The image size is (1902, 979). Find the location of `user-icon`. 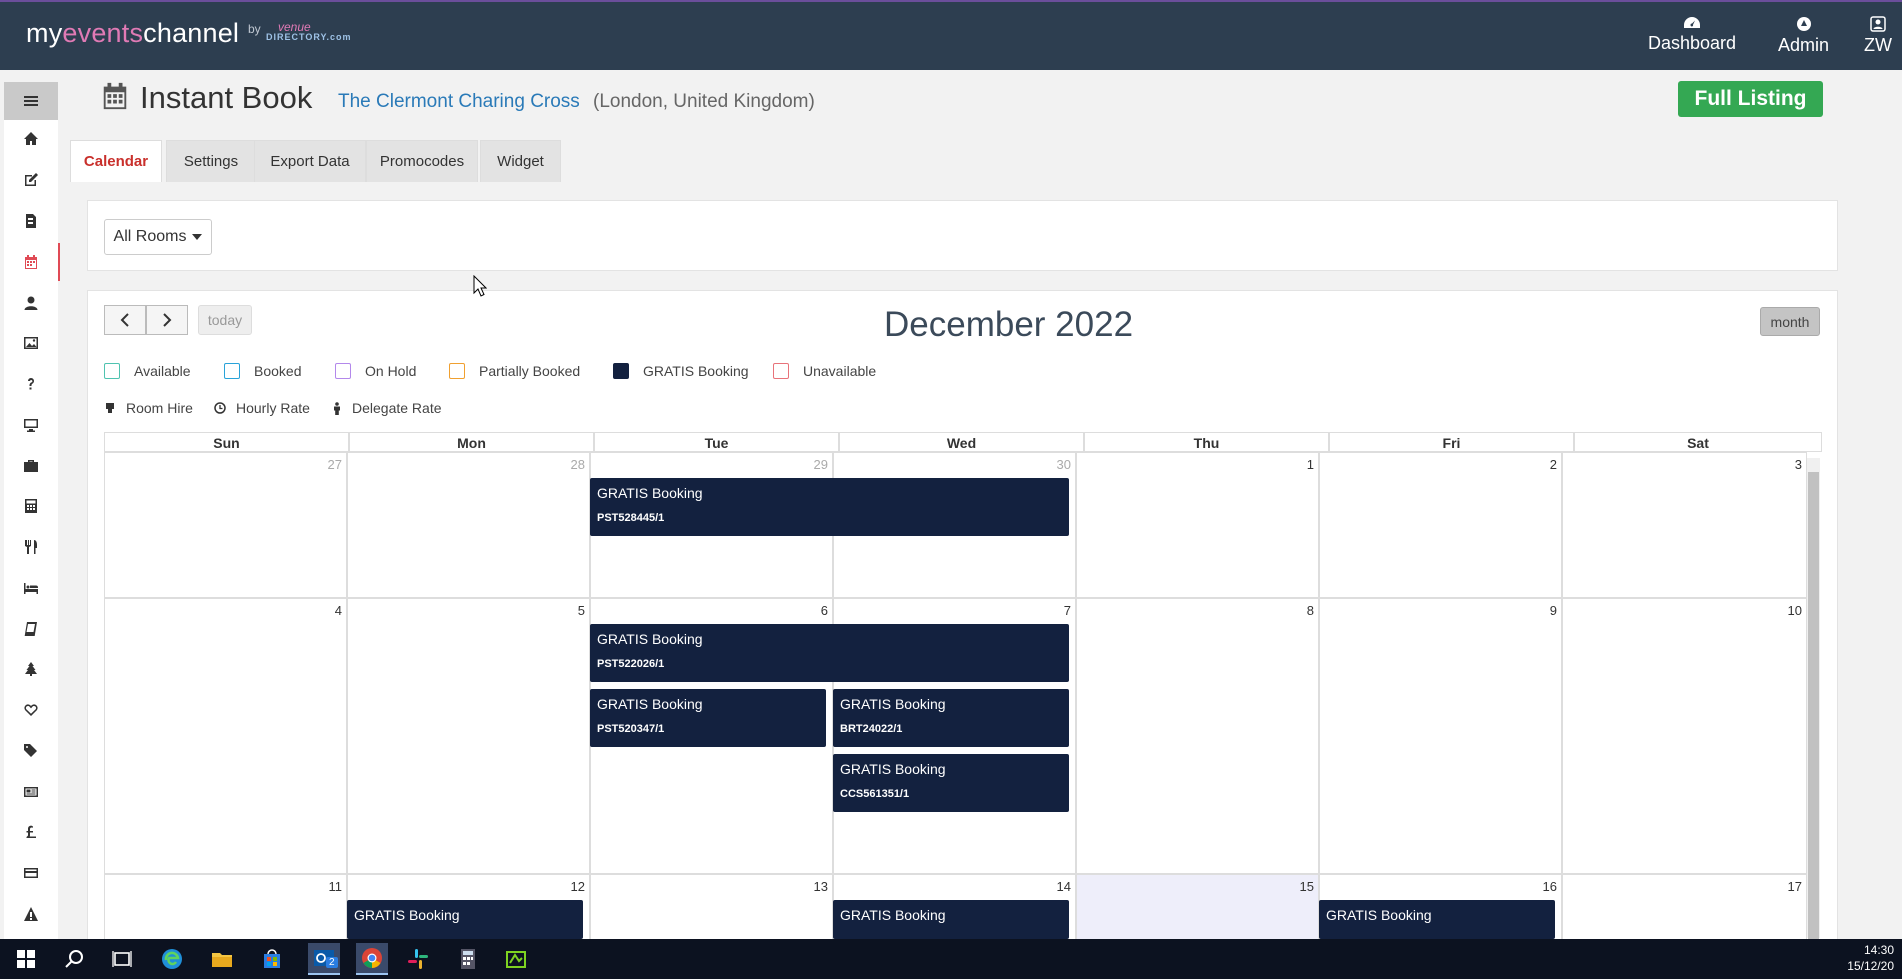

user-icon is located at coordinates (31, 303).